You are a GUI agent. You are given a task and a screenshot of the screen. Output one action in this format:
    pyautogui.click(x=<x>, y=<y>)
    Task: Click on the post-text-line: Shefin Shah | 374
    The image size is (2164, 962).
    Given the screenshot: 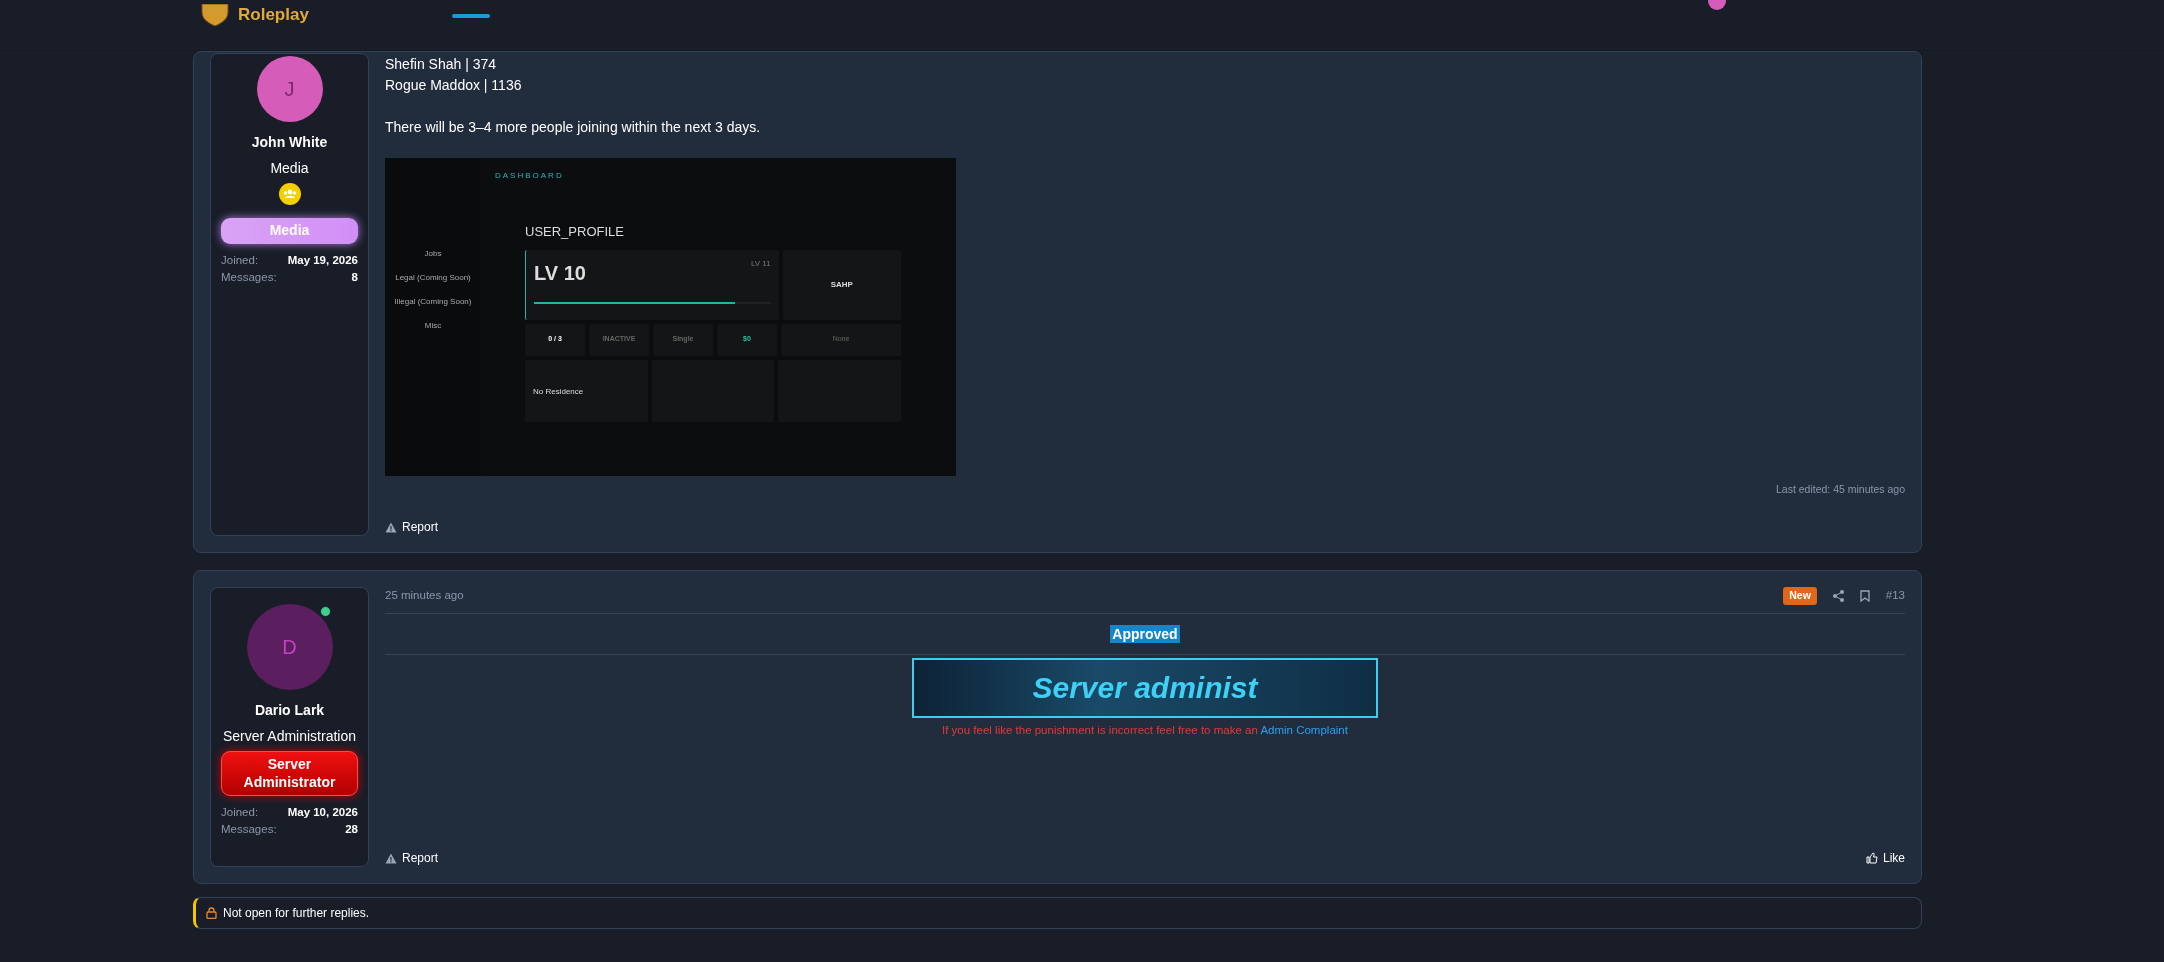 What is the action you would take?
    pyautogui.click(x=441, y=64)
    